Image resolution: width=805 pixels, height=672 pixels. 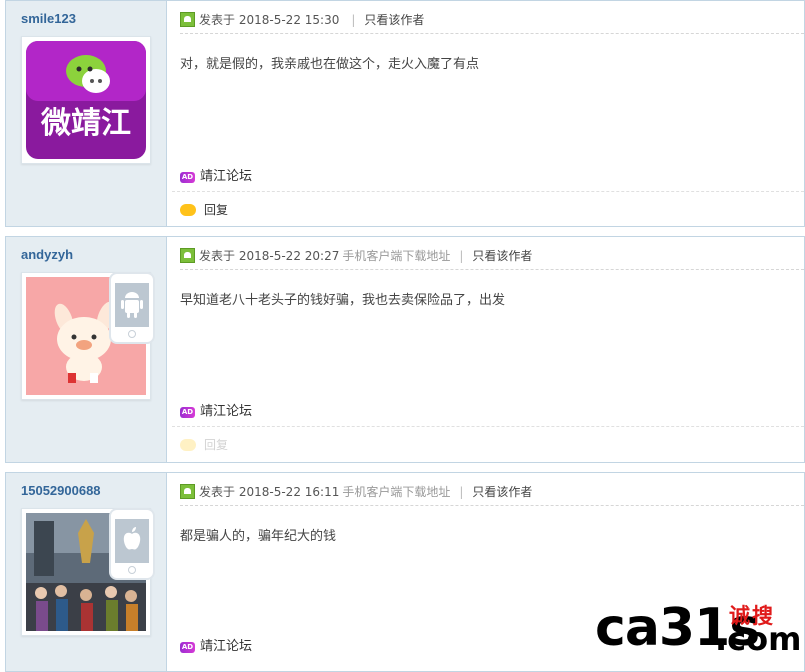 I want to click on android-phone-icon, so click(x=132, y=308).